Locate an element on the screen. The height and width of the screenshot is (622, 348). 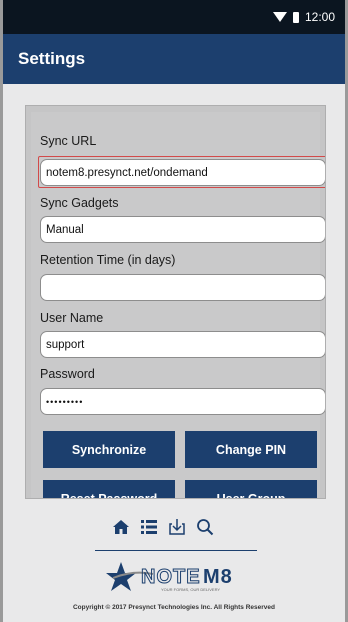
status-time: 12:00 is located at coordinates (319, 17).